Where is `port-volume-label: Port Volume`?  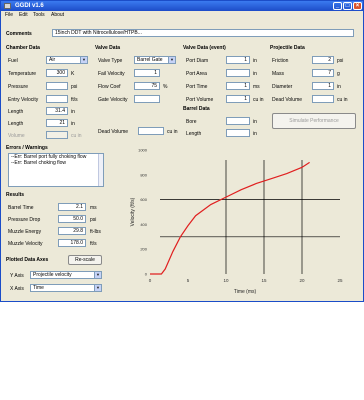
port-volume-label: Port Volume is located at coordinates (200, 100).